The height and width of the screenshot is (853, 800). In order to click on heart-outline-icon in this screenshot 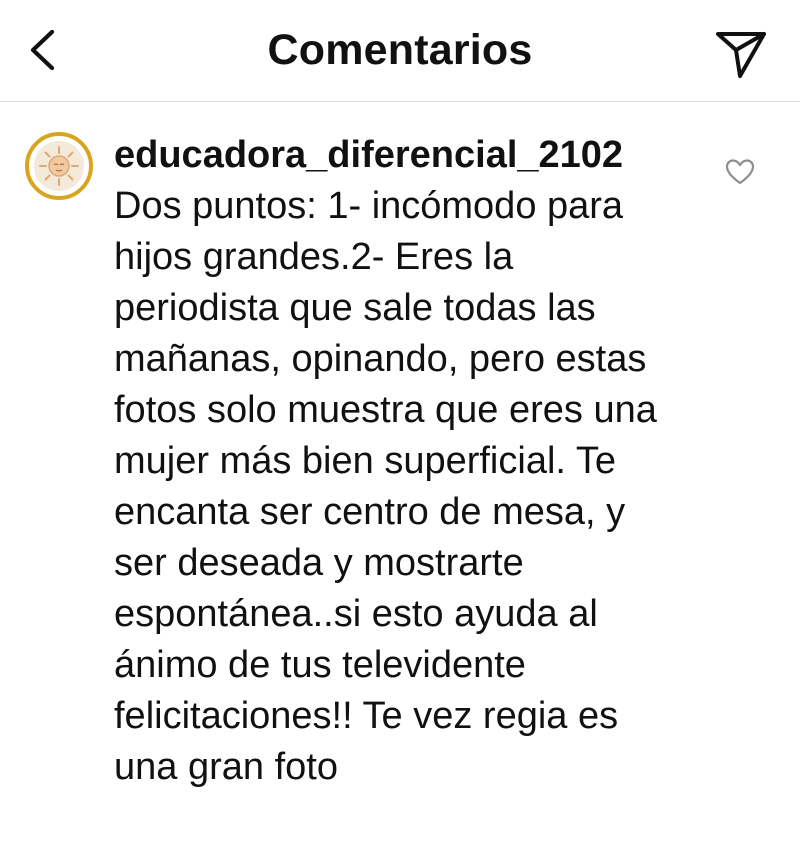, I will do `click(740, 172)`.